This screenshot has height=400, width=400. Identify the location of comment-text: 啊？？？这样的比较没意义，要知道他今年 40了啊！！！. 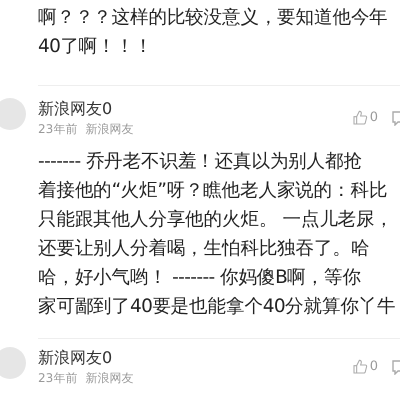
(213, 32).